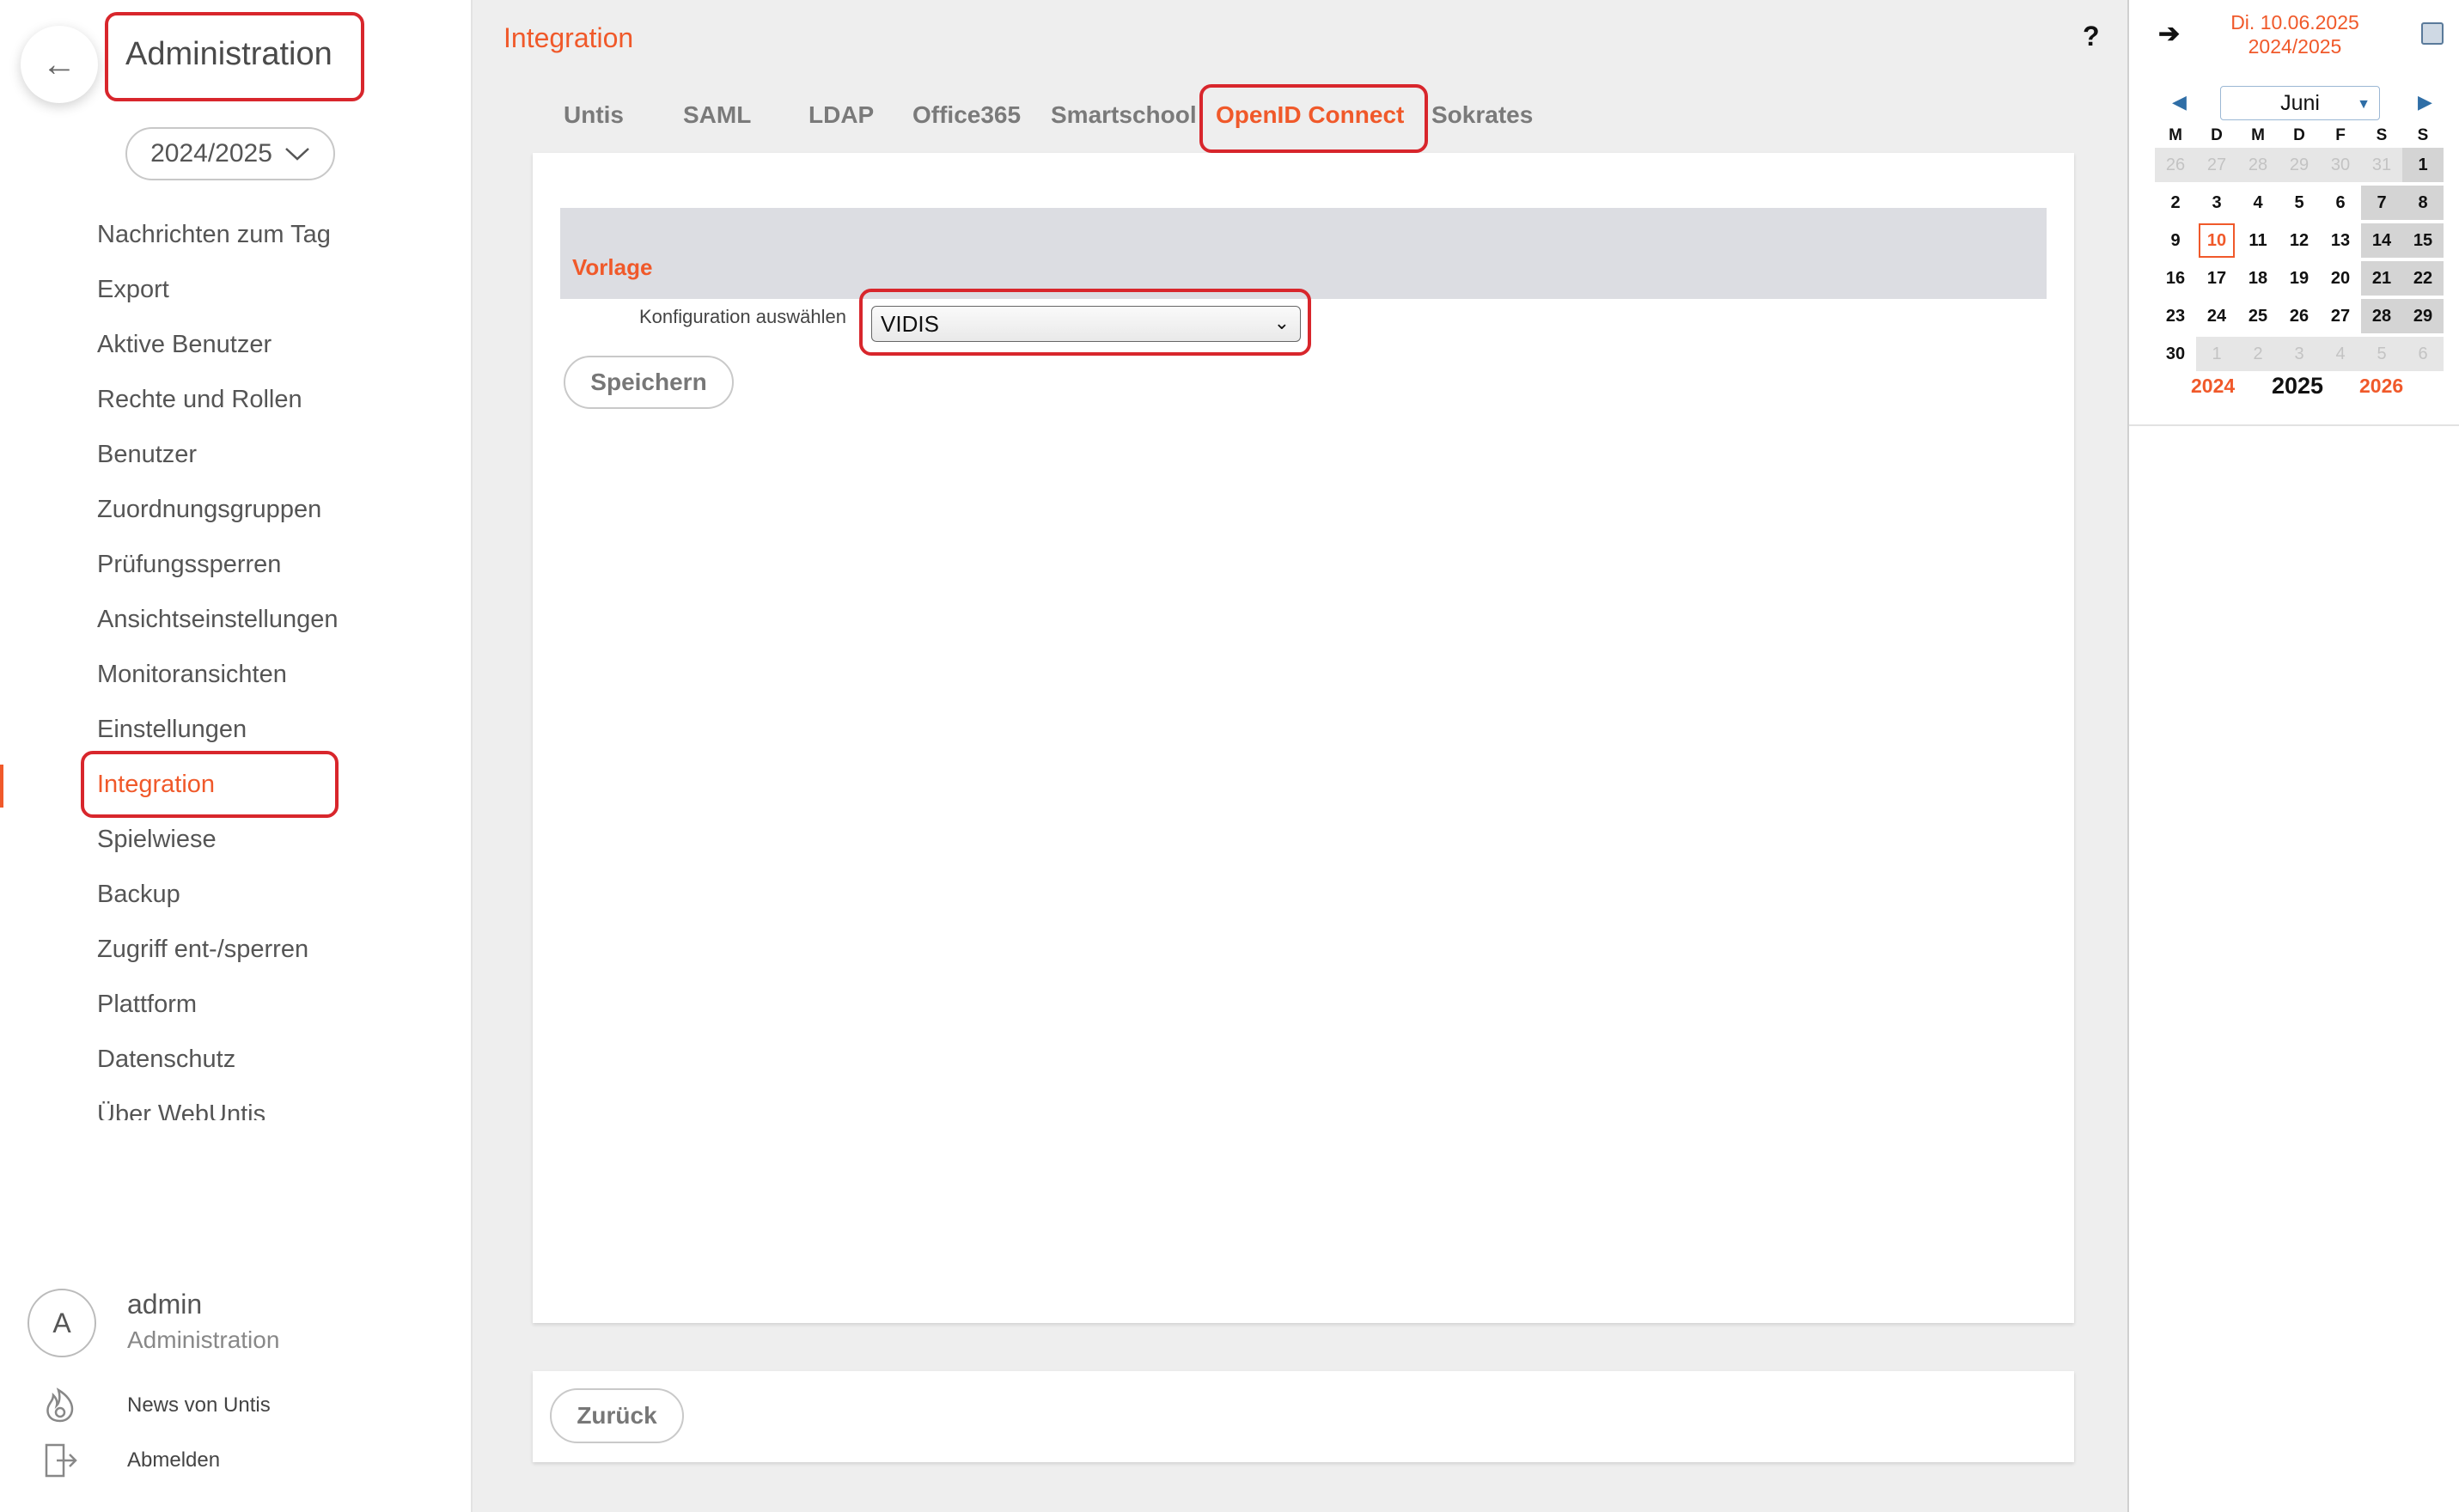  Describe the element at coordinates (277, 353) in the screenshot. I see `sidebar-item-aktive-benutzer: Aktive Benutzer` at that location.